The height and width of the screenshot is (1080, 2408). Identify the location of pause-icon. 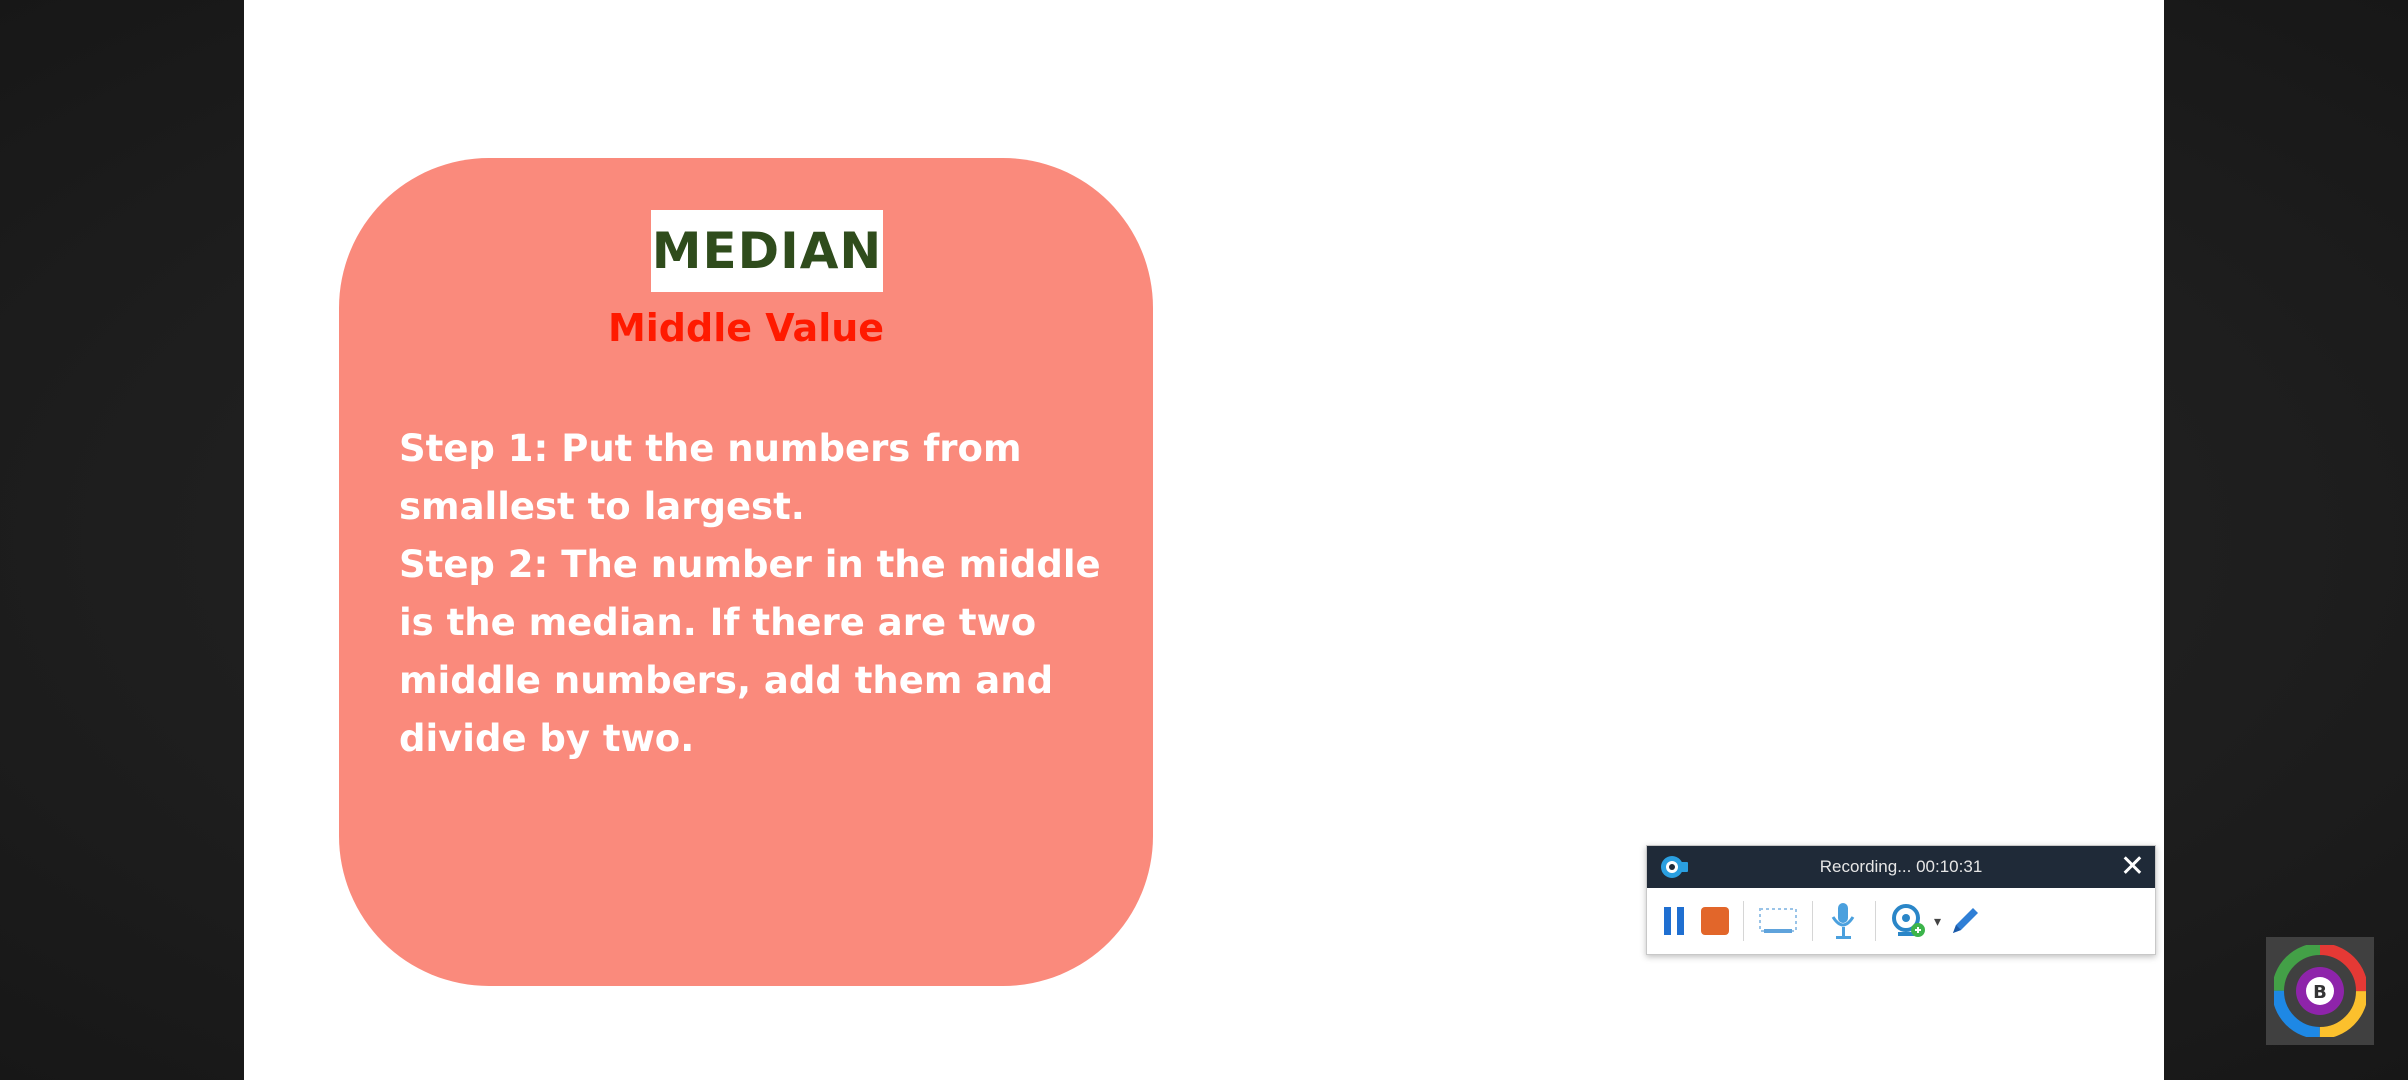
(1674, 921).